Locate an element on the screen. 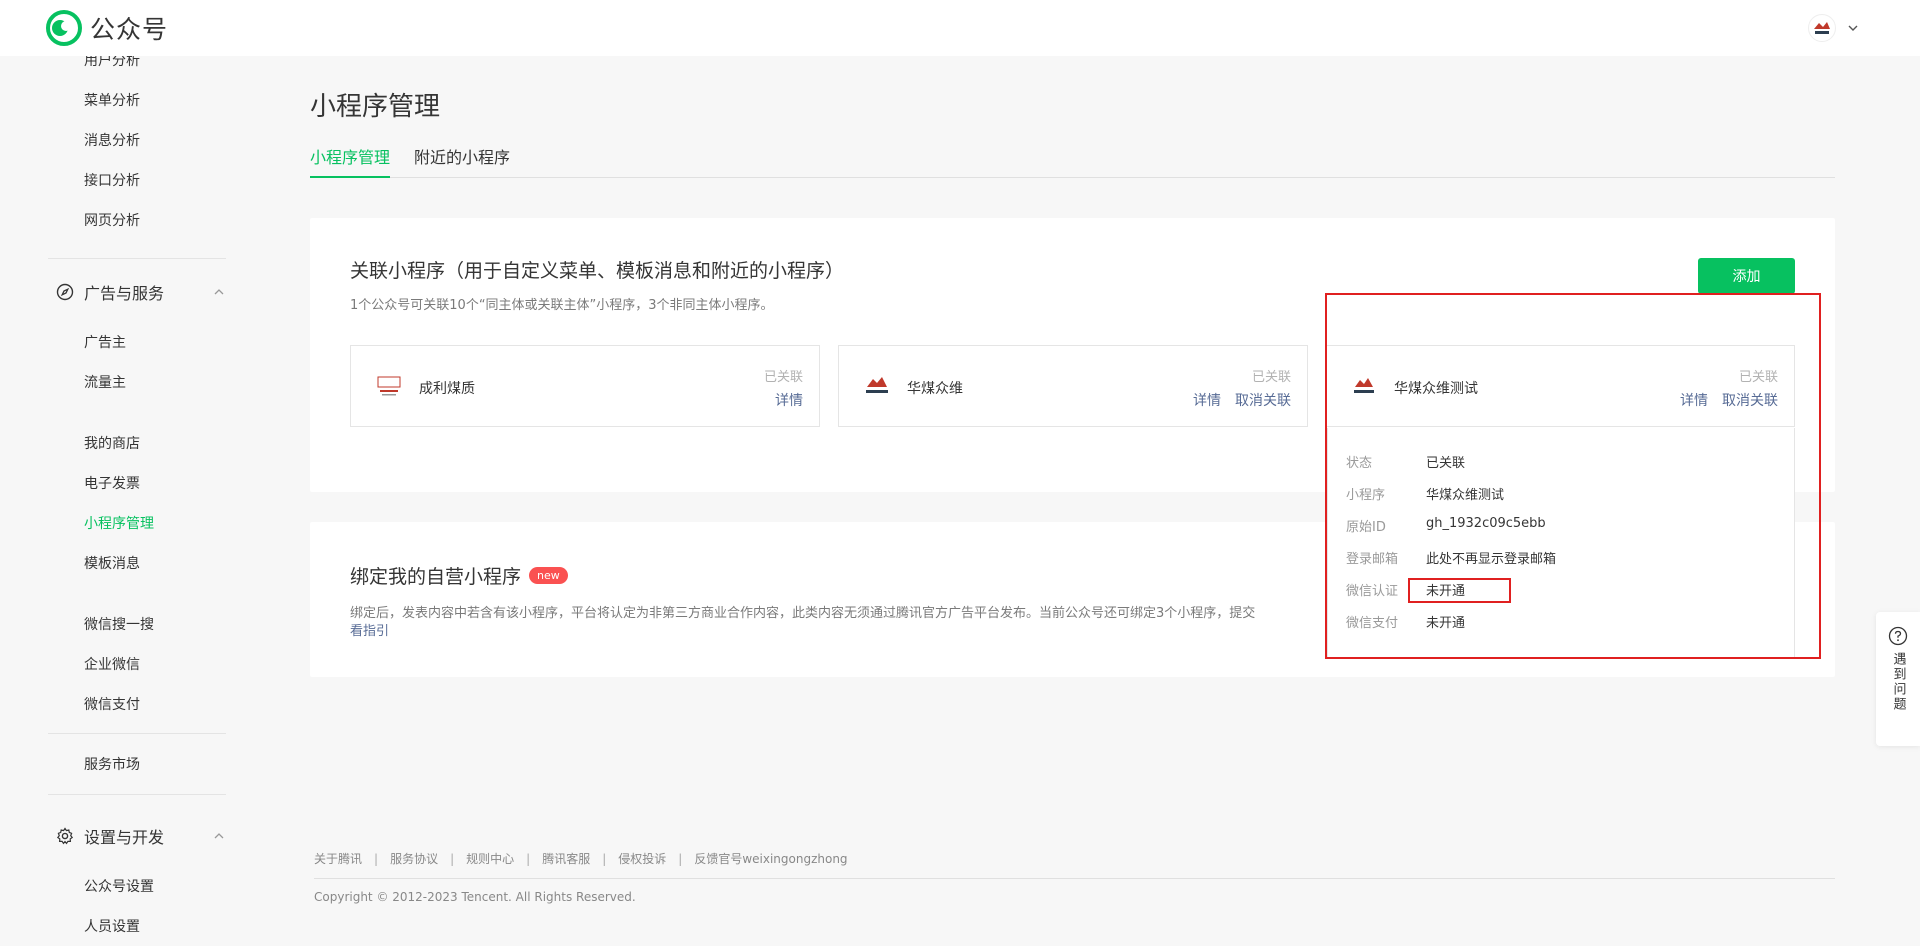 The height and width of the screenshot is (946, 1920). footer-link-about: 关于腾讯 is located at coordinates (338, 858).